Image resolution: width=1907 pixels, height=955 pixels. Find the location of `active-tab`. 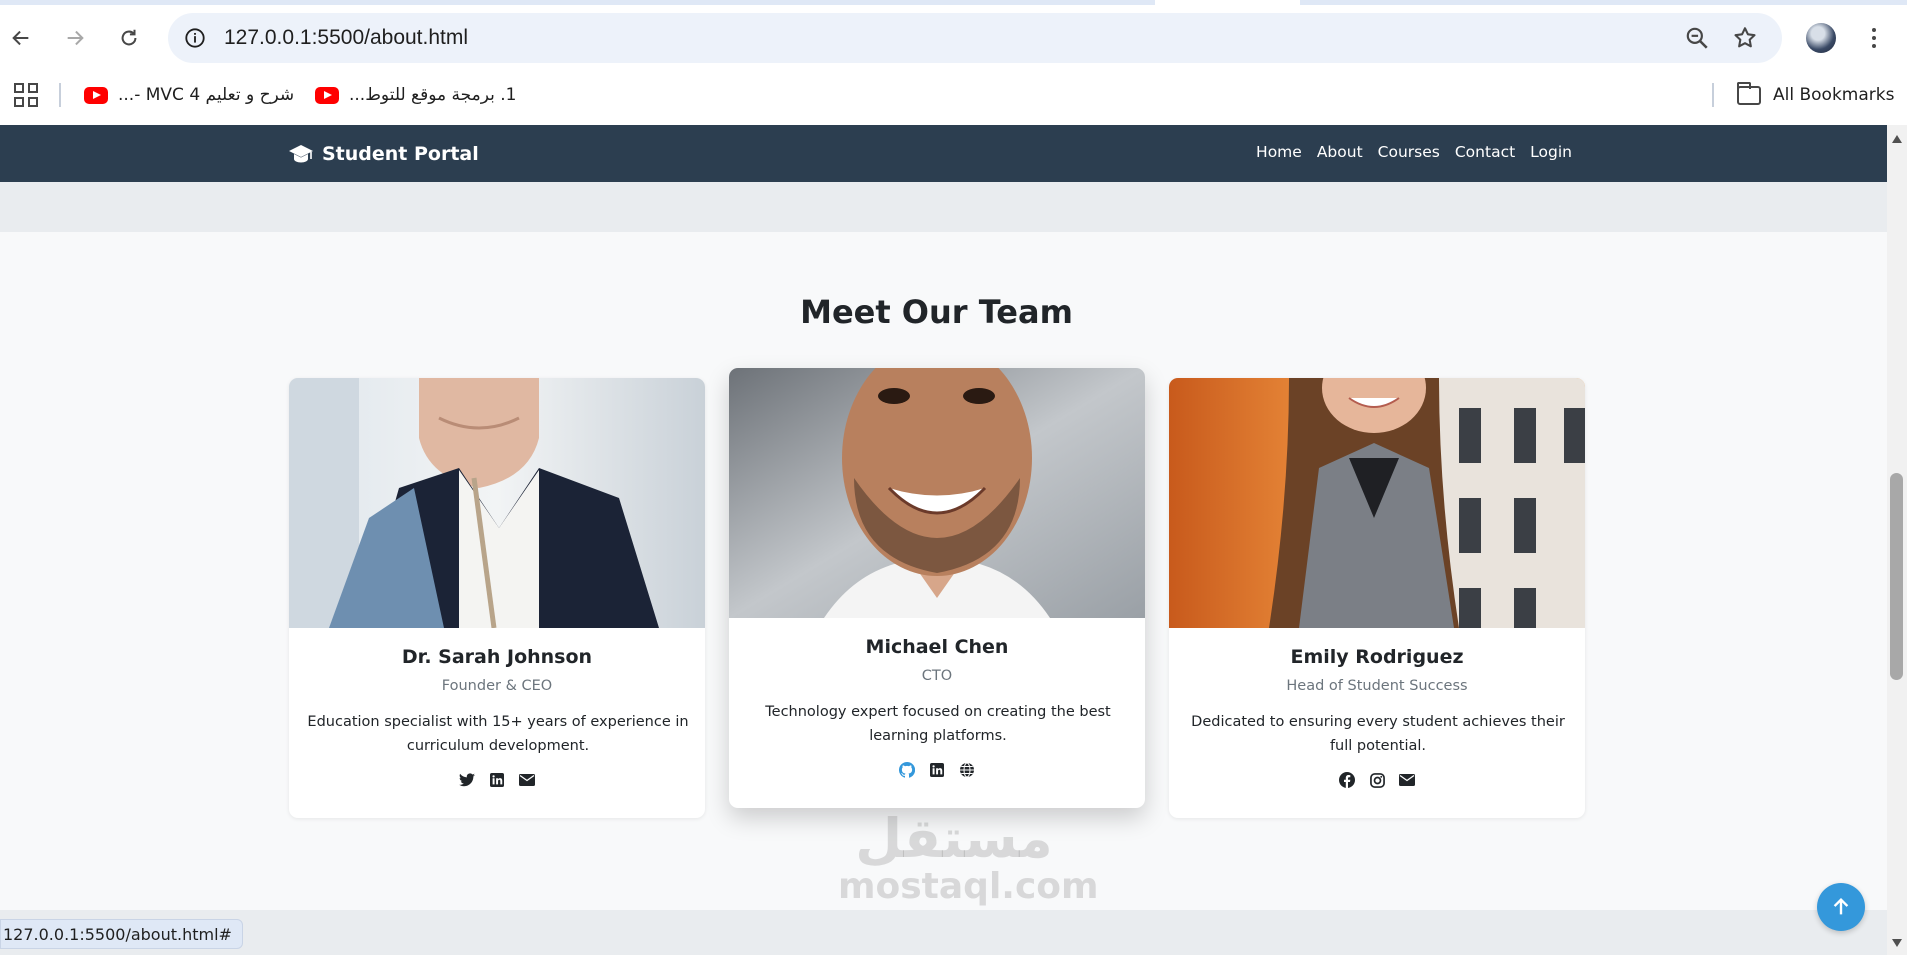

active-tab is located at coordinates (1227, 2).